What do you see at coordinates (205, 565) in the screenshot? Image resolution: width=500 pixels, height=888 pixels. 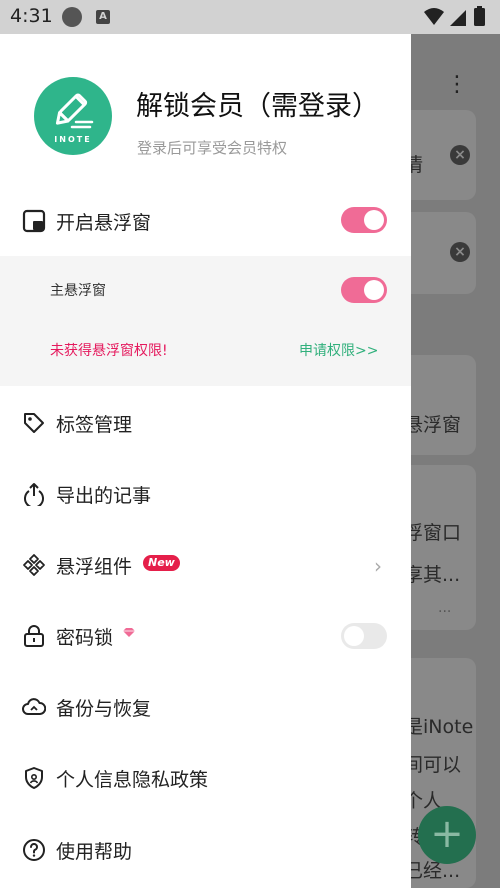 I see `menu-item-widgets: 悬浮组件 New ›` at bounding box center [205, 565].